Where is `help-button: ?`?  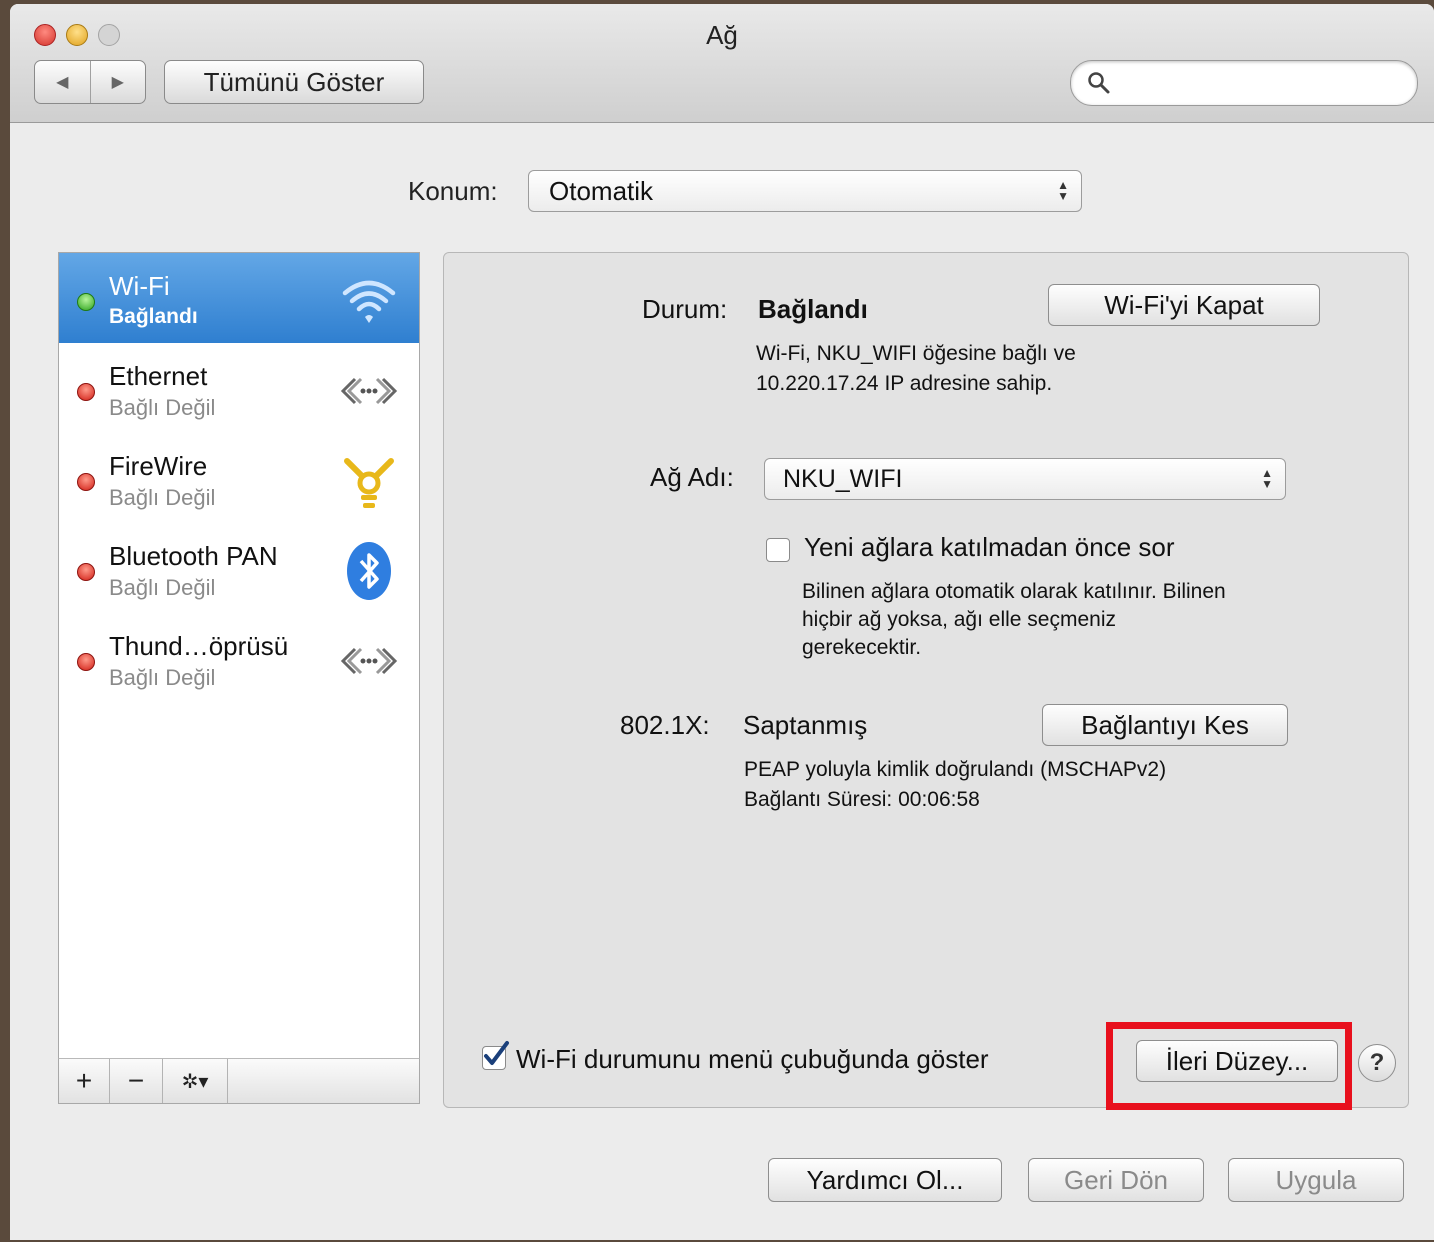
help-button: ? is located at coordinates (1377, 1063).